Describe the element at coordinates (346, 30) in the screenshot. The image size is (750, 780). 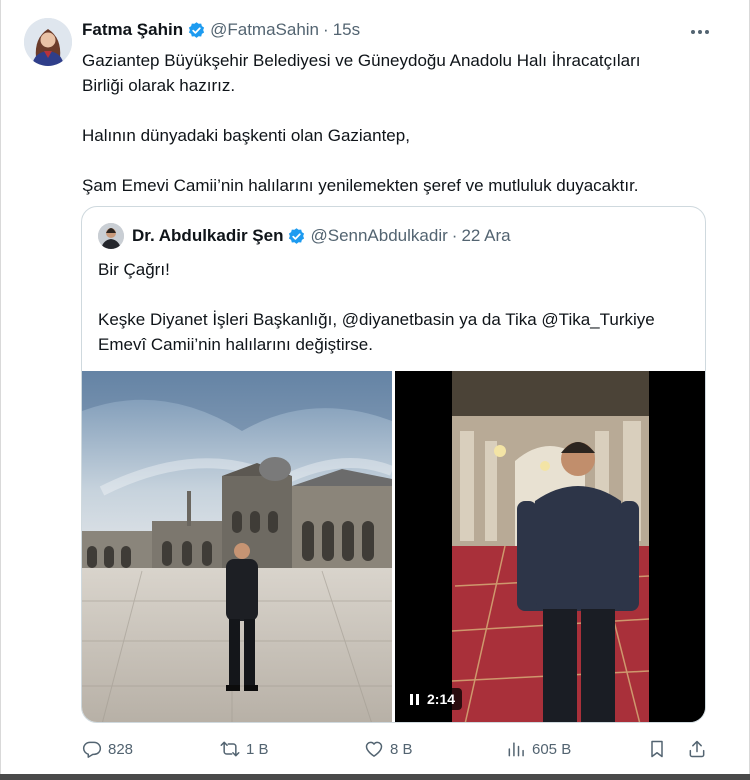
I see `tweet-time: 15s` at that location.